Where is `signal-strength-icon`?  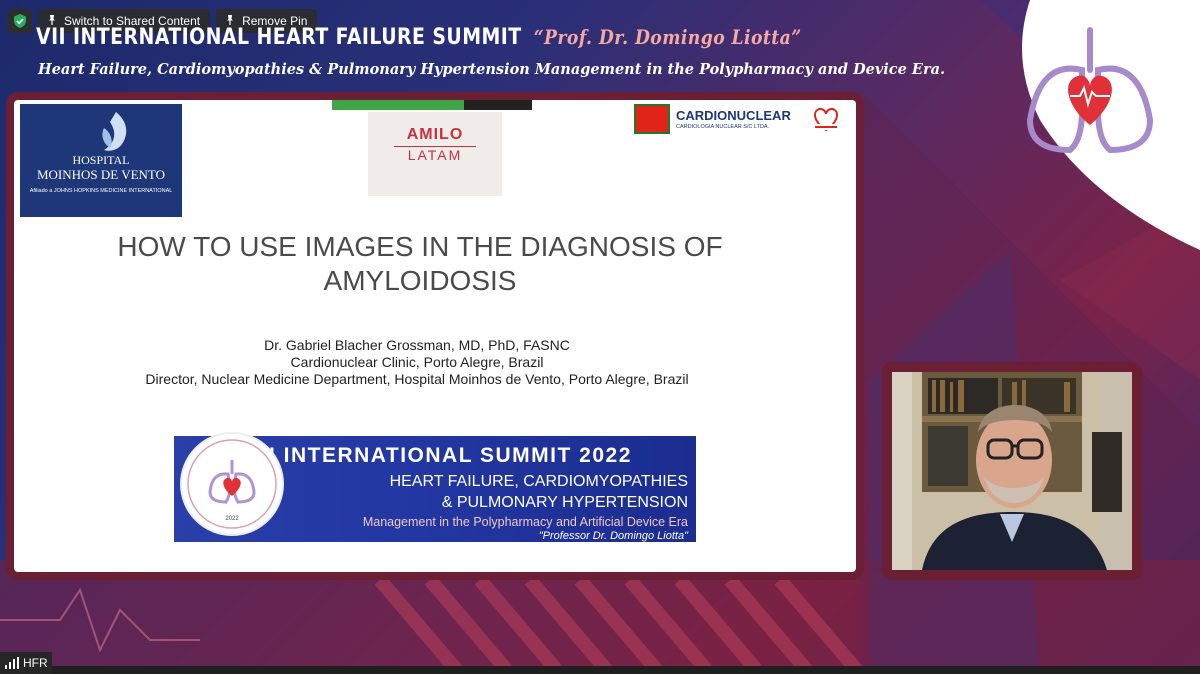
signal-strength-icon is located at coordinates (12, 663).